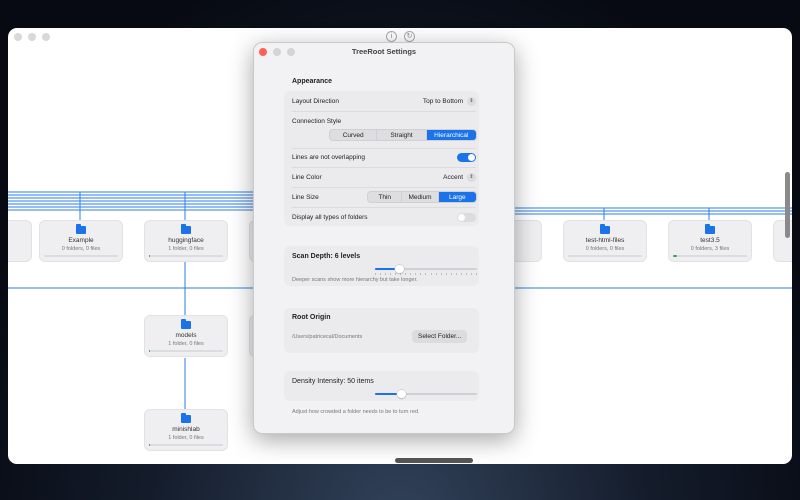  I want to click on layout-direction-select: Top to Bottom ⇕, so click(449, 101).